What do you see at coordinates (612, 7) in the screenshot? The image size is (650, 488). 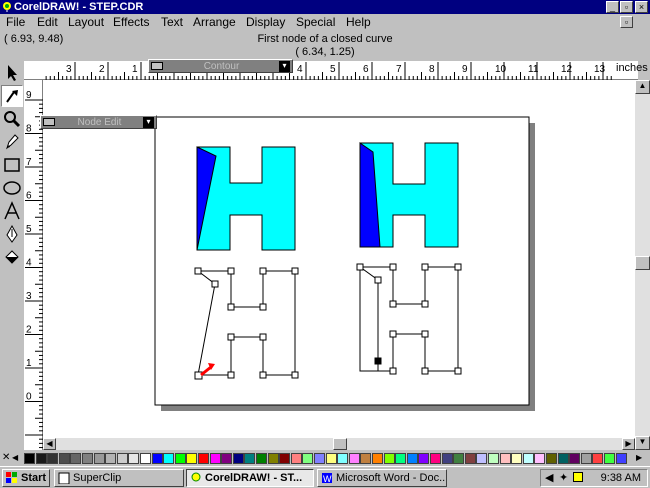 I see `minimize-button: _` at bounding box center [612, 7].